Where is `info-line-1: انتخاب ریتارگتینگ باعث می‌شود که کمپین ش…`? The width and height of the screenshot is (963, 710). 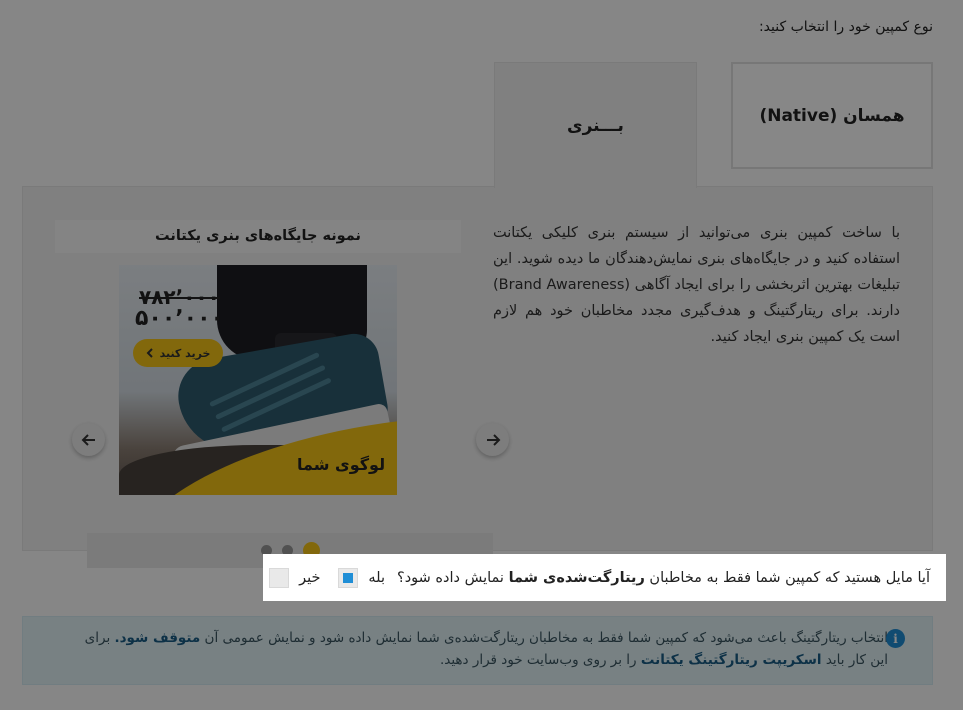 info-line-1: انتخاب ریتارگتینگ باعث می‌شود که کمپین ش… is located at coordinates (475, 638).